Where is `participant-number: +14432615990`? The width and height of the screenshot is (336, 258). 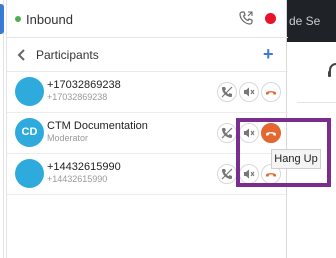
participant-number: +14432615990 is located at coordinates (77, 179).